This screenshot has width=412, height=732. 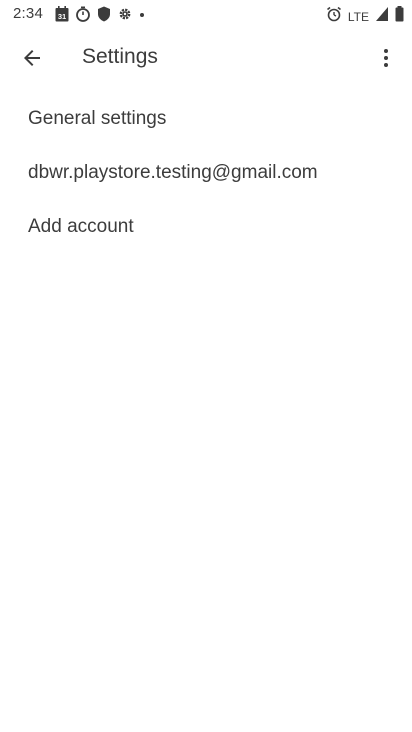 What do you see at coordinates (206, 119) in the screenshot?
I see `general-settings-item: General settings` at bounding box center [206, 119].